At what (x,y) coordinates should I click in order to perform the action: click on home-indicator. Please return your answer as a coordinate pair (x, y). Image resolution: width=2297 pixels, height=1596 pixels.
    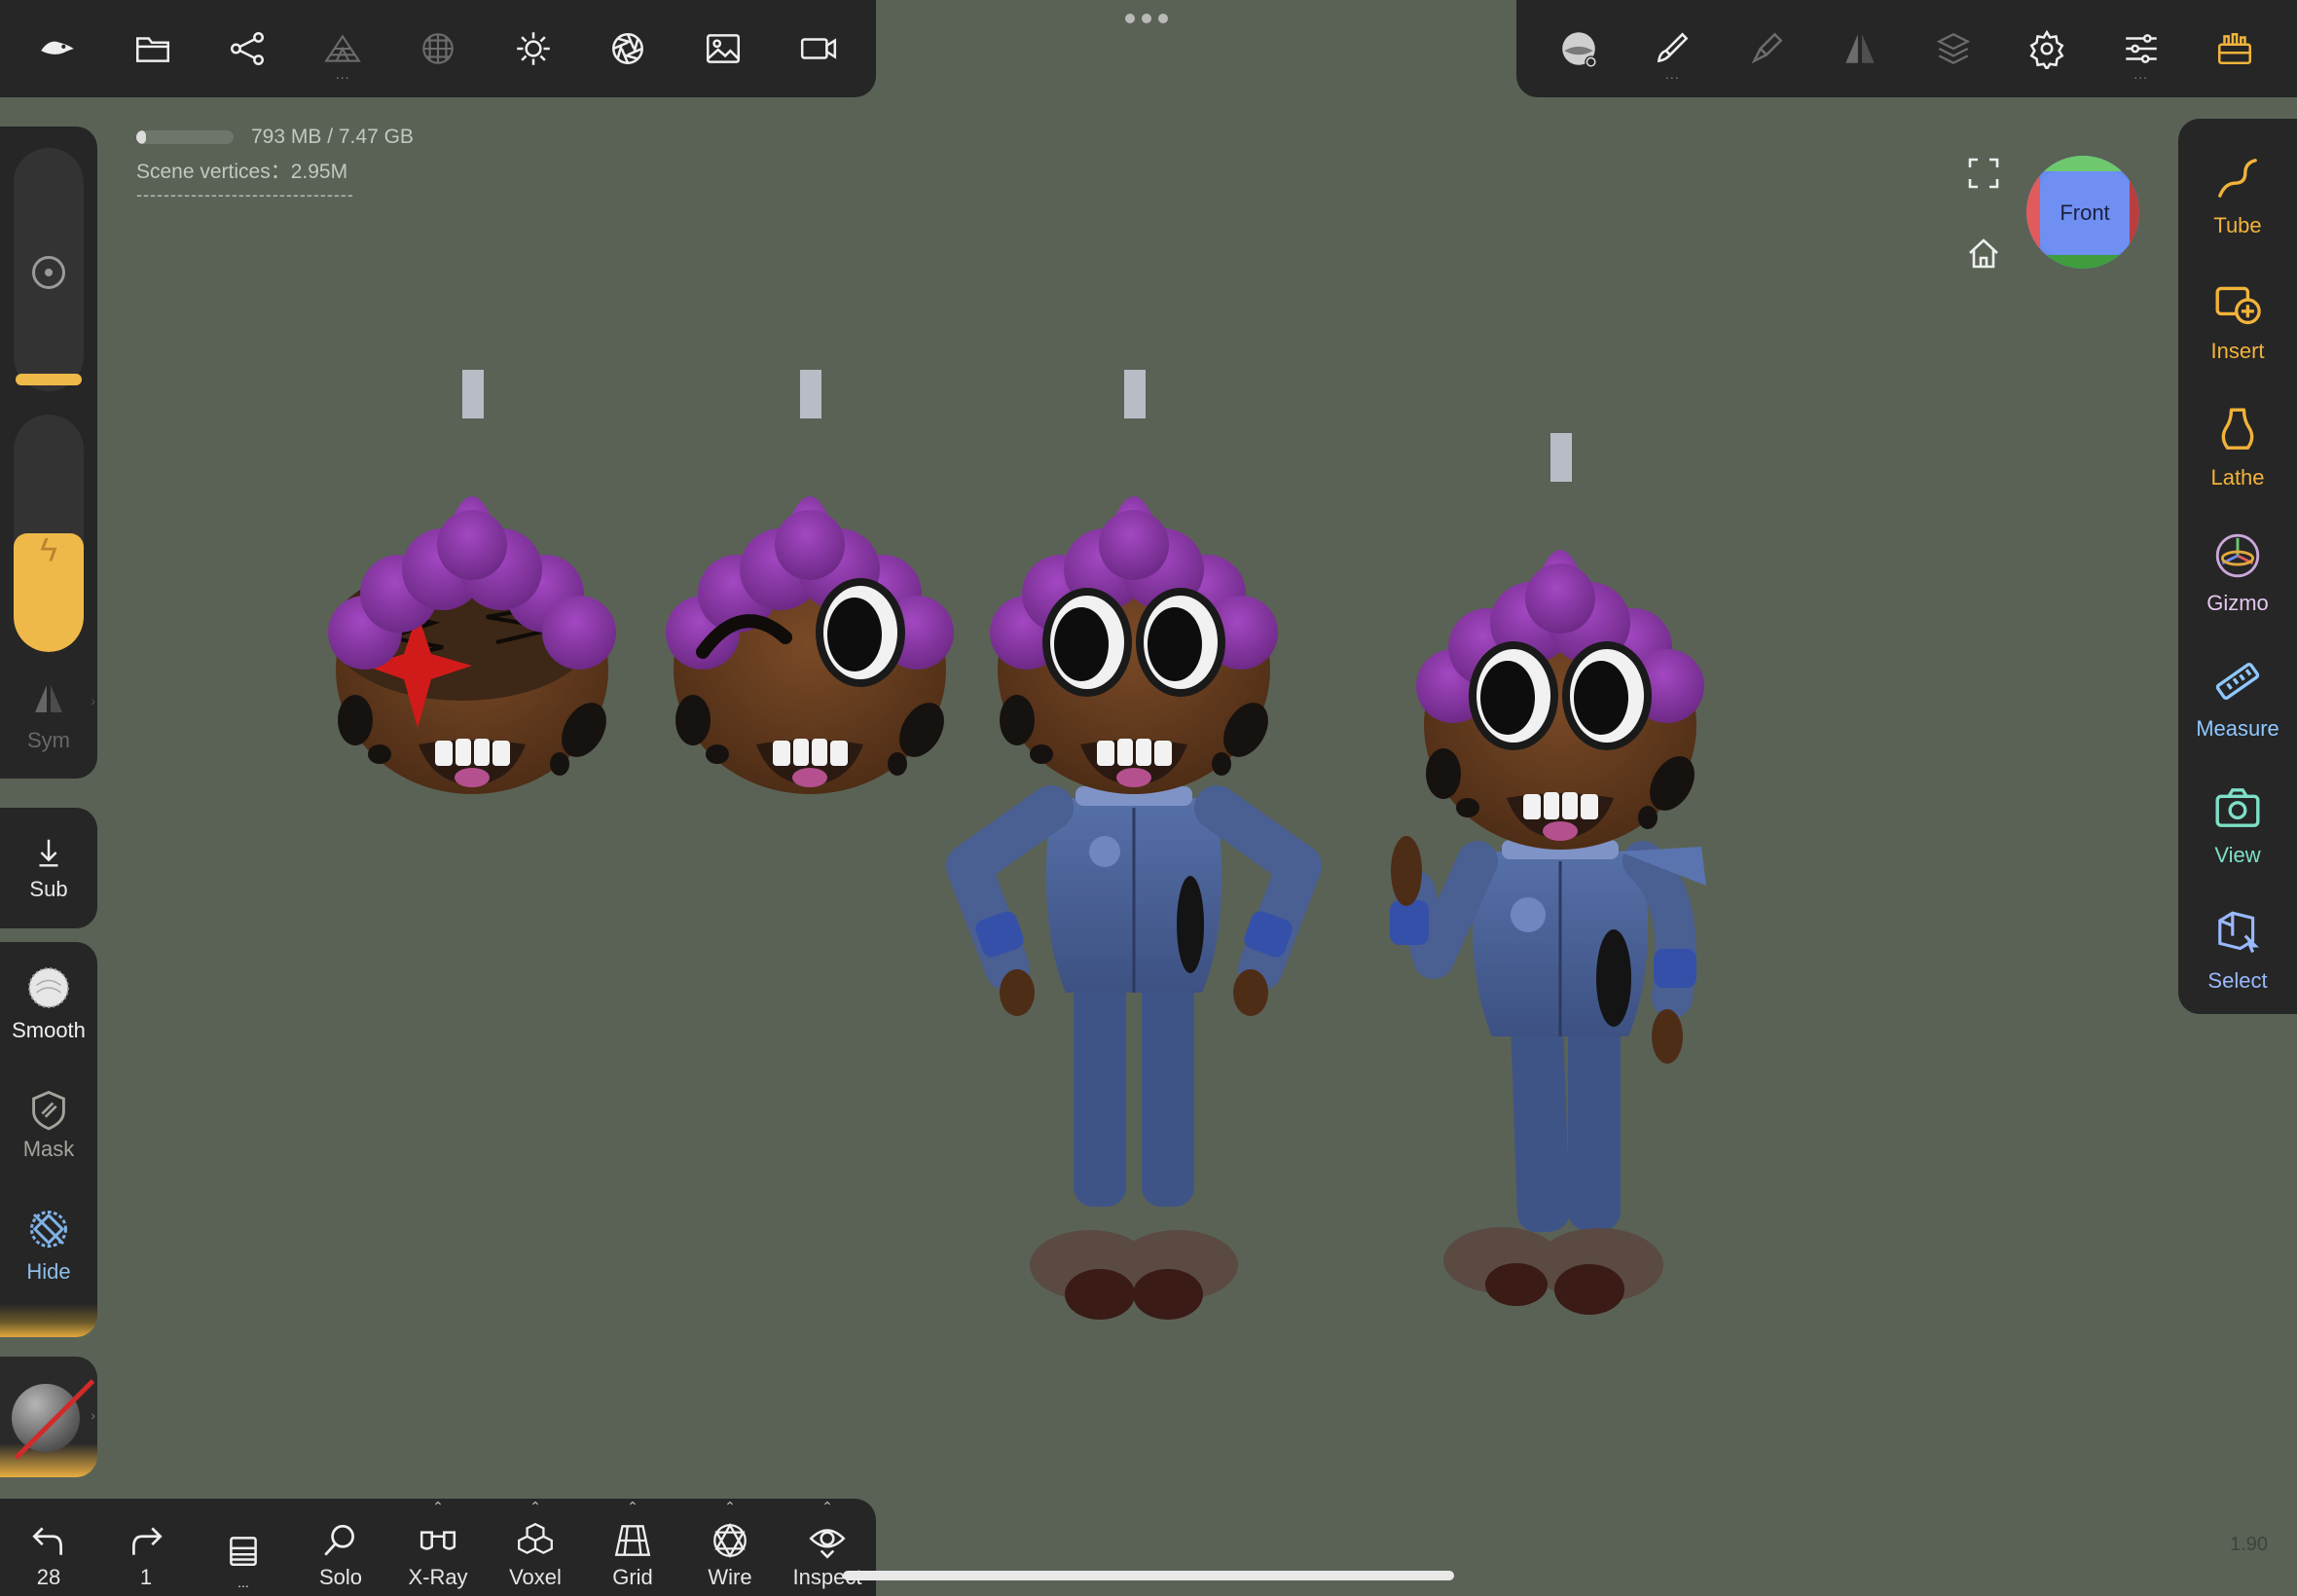
    Looking at the image, I should click on (1148, 1575).